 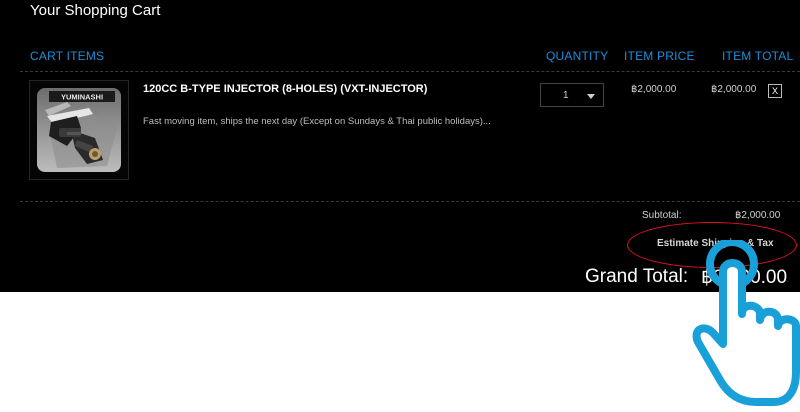 I want to click on quantity-value: 1, so click(x=566, y=95).